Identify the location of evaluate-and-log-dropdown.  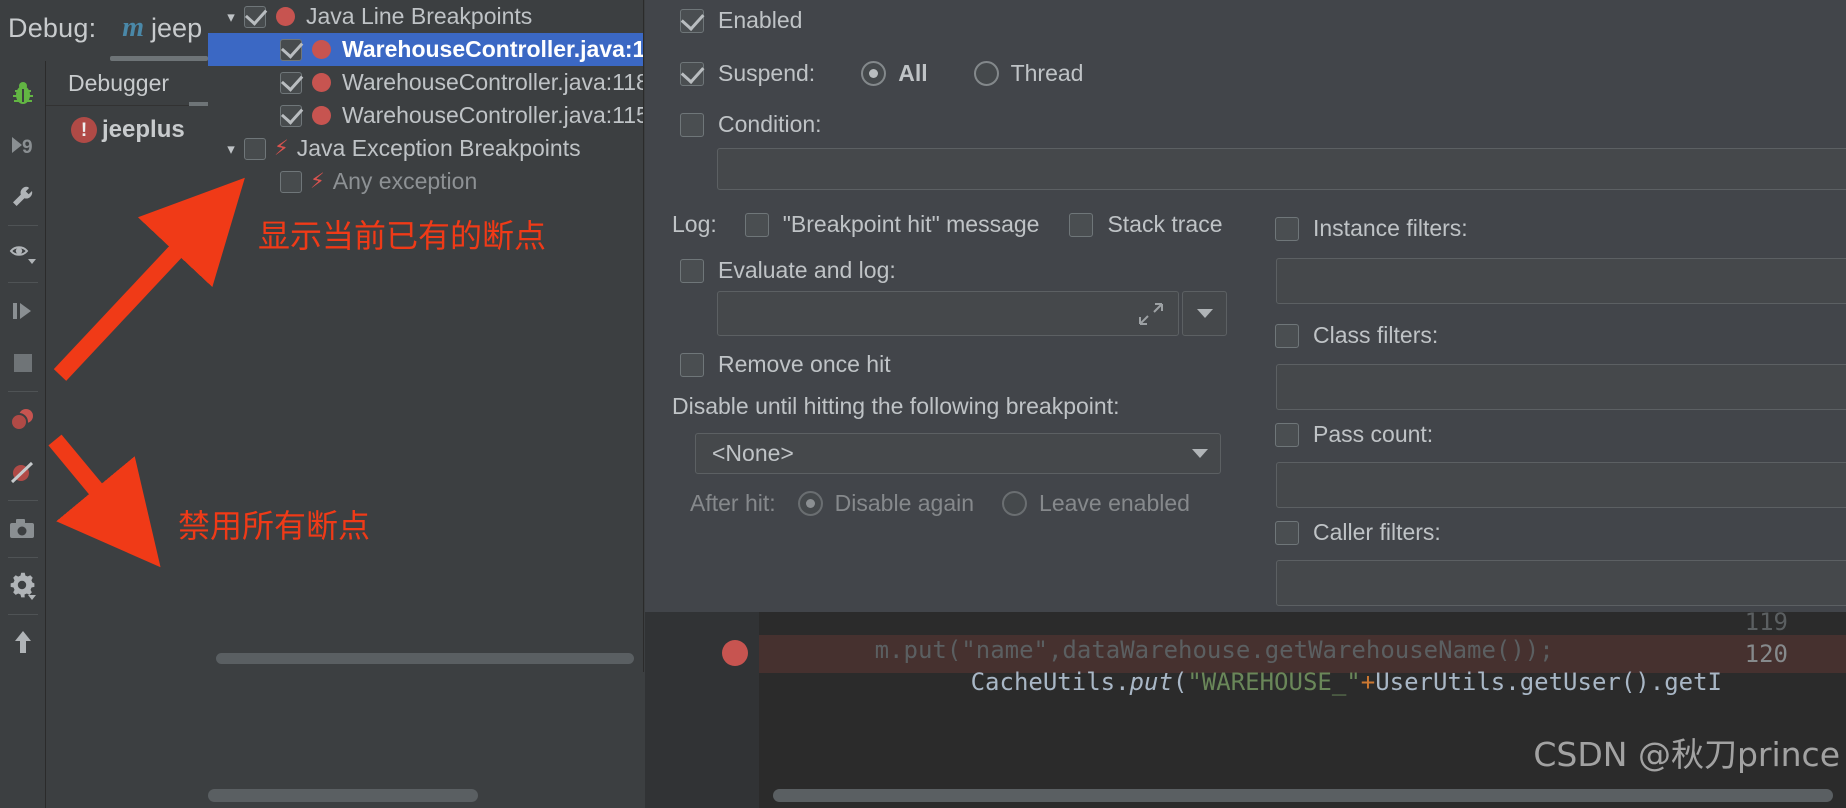
(1204, 313).